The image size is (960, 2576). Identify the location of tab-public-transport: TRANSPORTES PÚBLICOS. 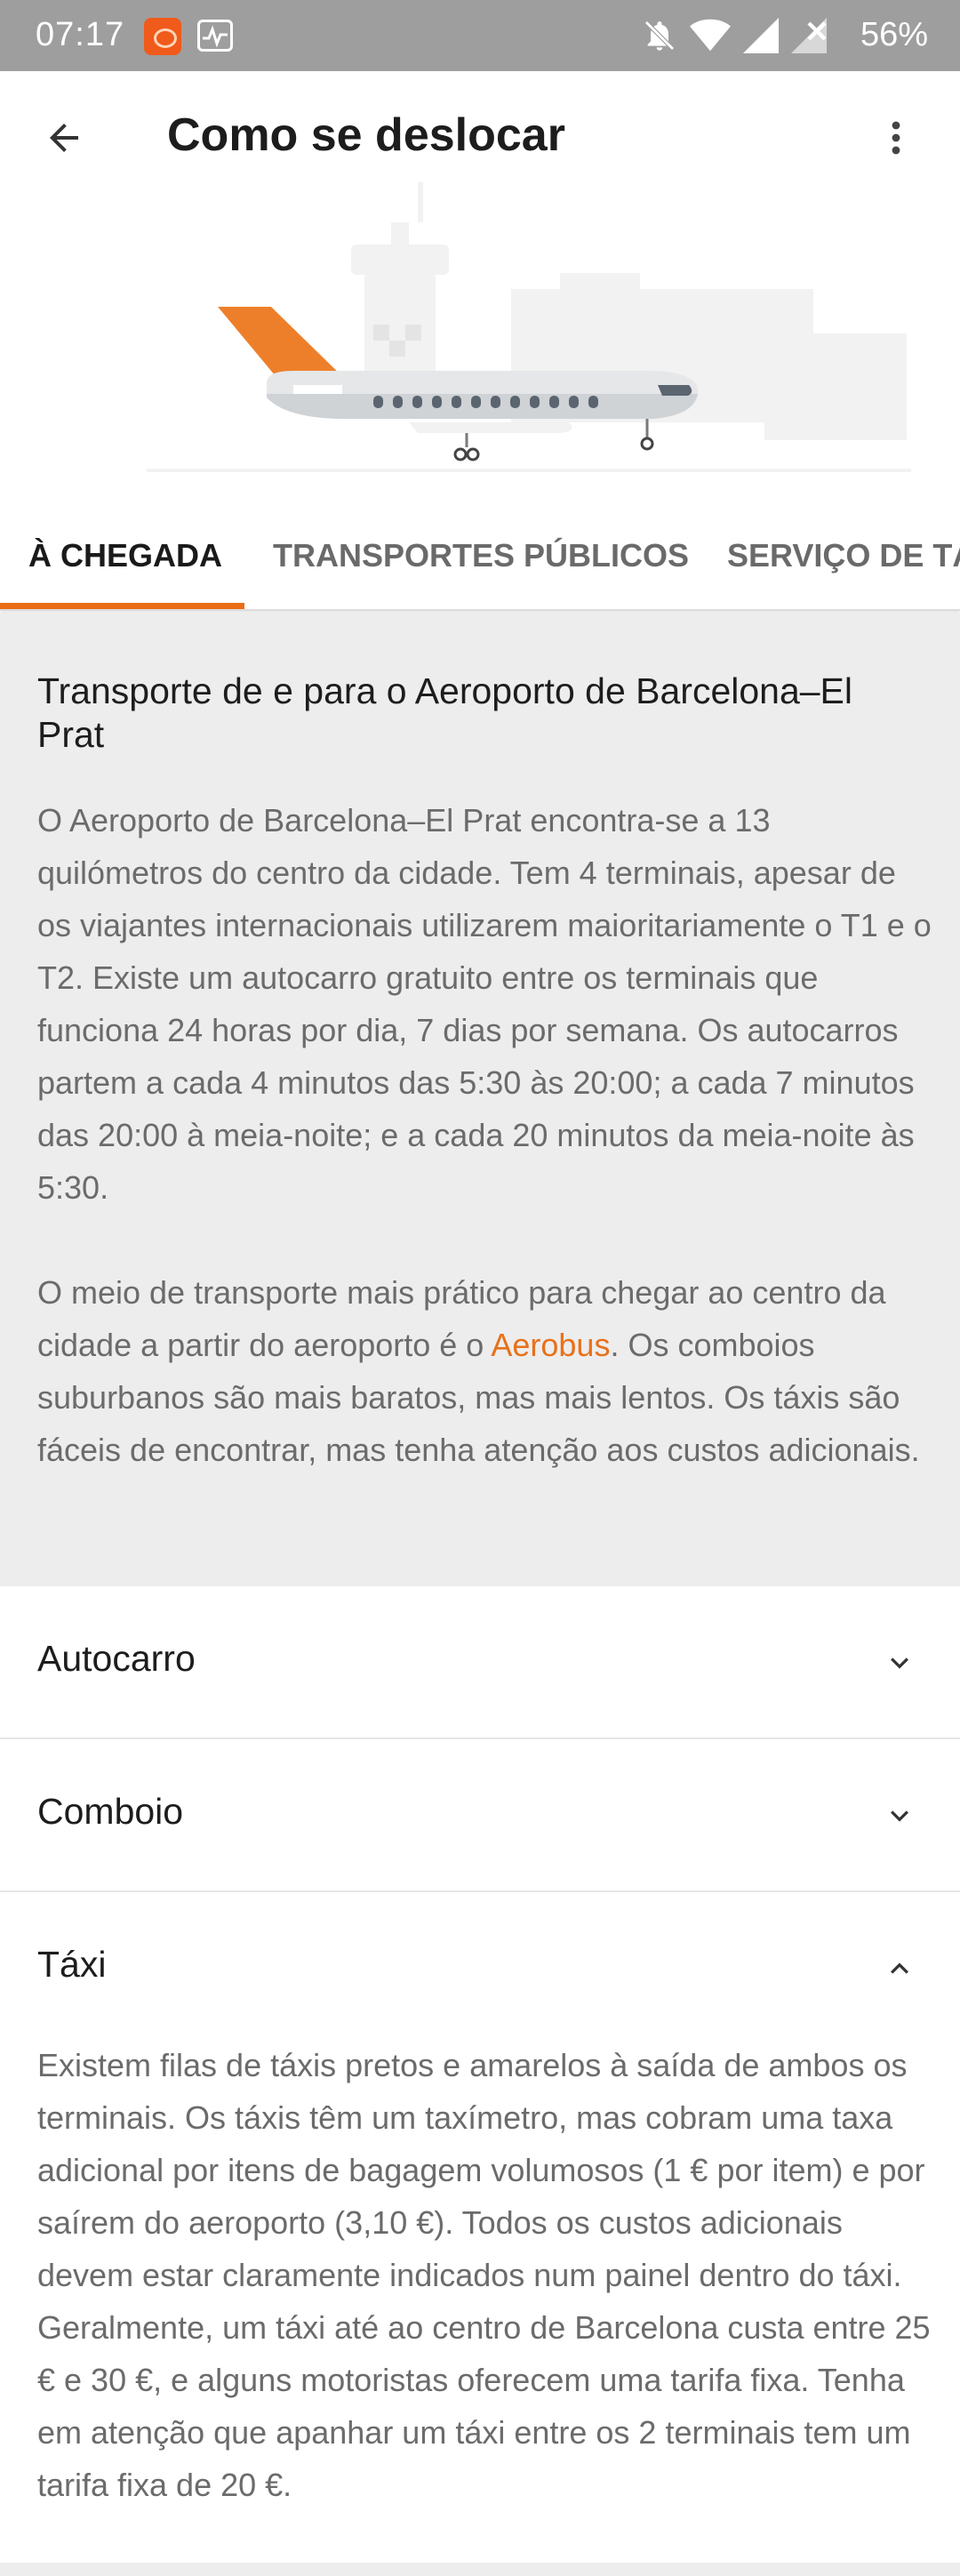
(481, 560).